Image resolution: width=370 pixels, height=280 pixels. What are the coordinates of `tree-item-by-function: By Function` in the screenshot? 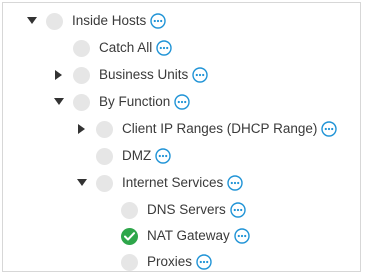 It's located at (121, 102).